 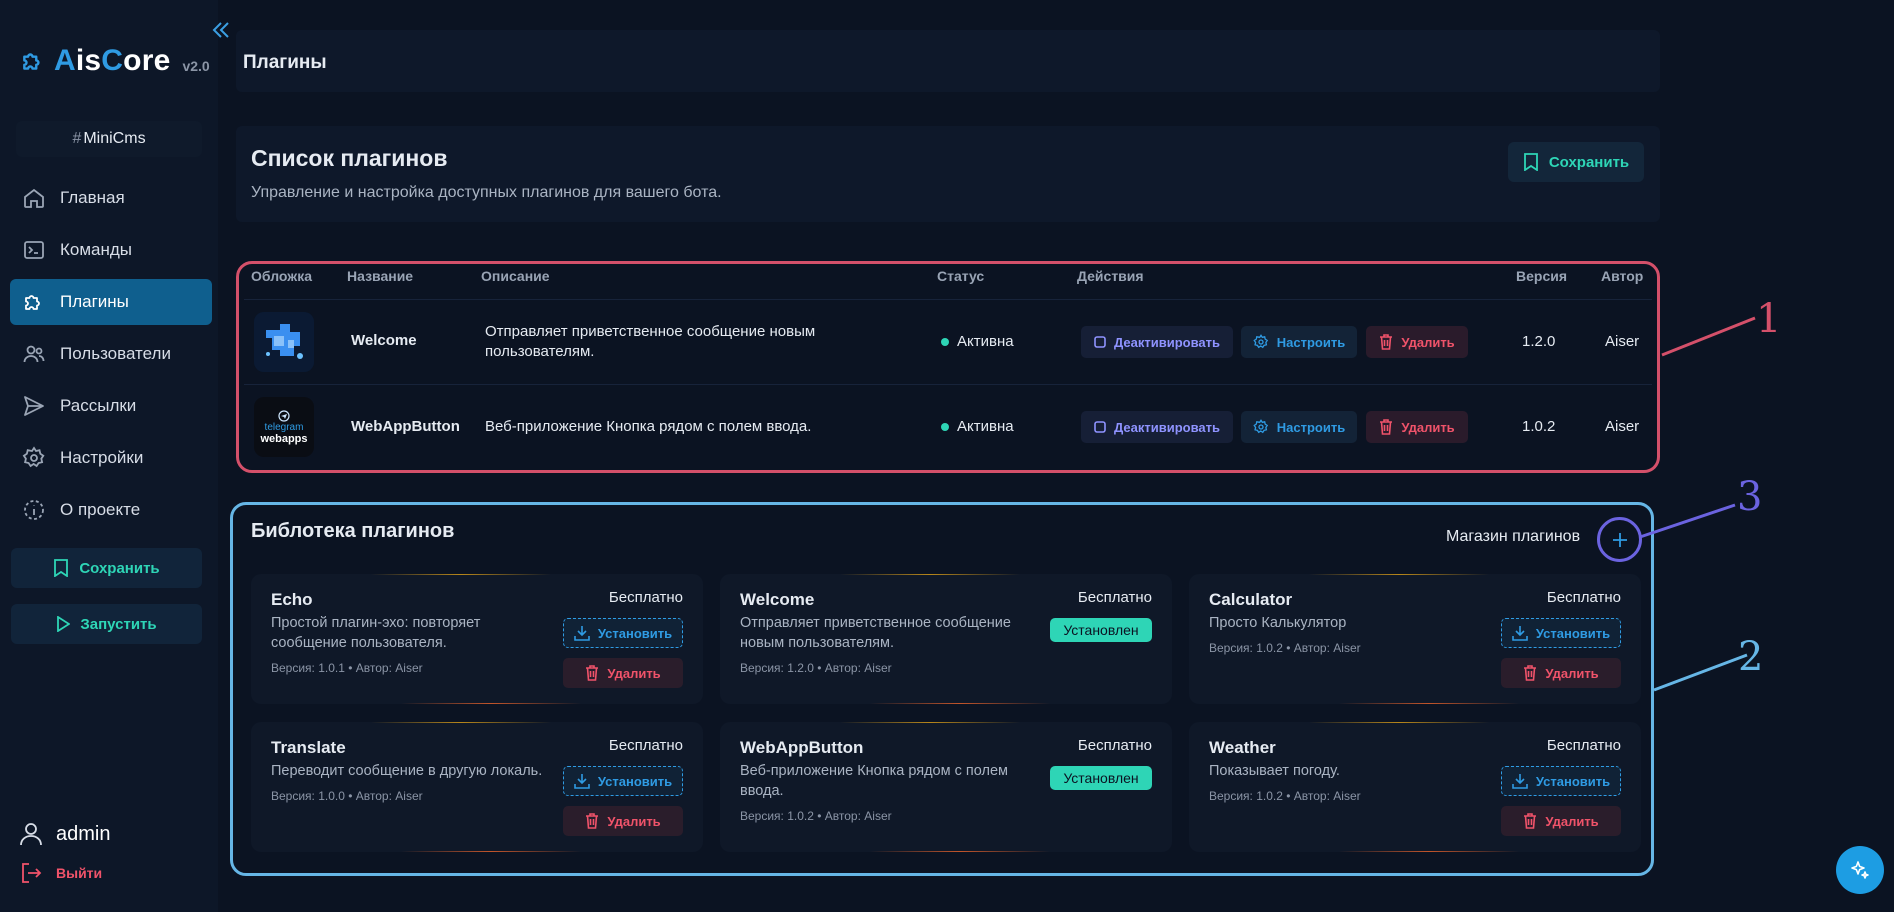 I want to click on annotation-label-3: 3, so click(x=1750, y=497).